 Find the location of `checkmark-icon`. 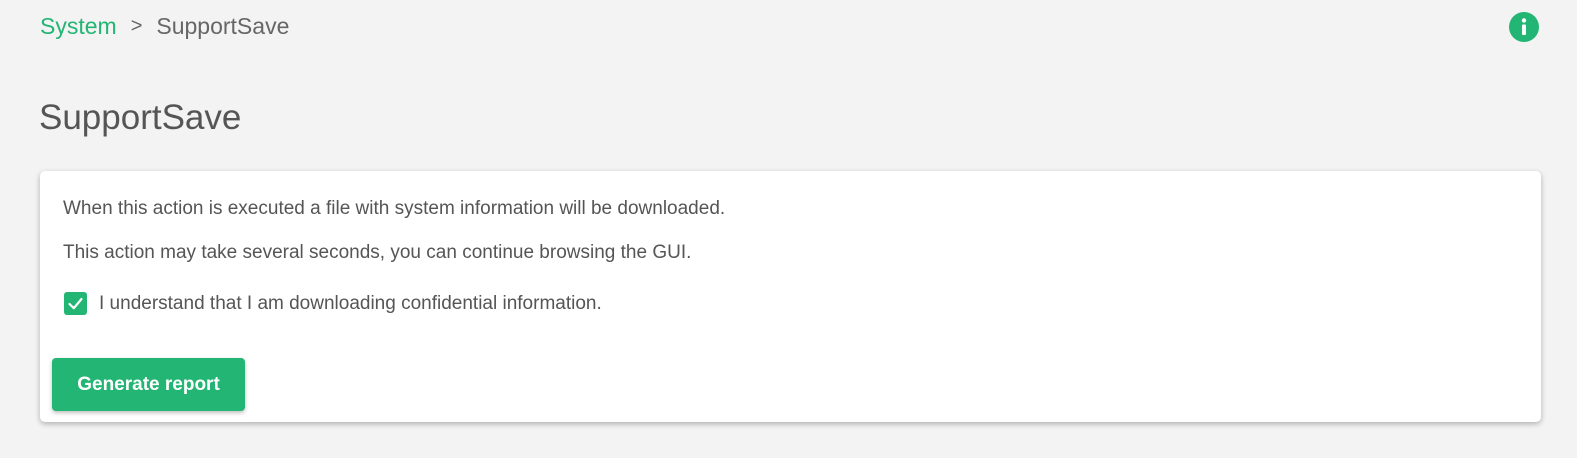

checkmark-icon is located at coordinates (75, 303).